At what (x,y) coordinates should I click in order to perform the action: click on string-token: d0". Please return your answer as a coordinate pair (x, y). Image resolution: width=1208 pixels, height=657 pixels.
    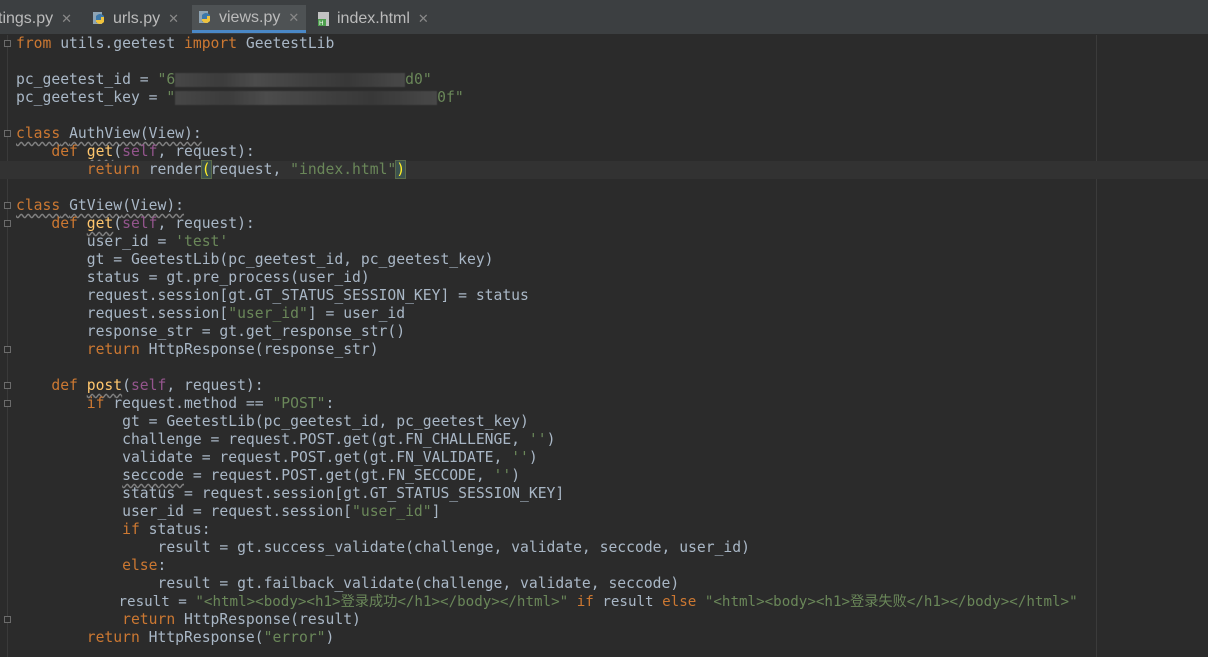
    Looking at the image, I should click on (418, 79).